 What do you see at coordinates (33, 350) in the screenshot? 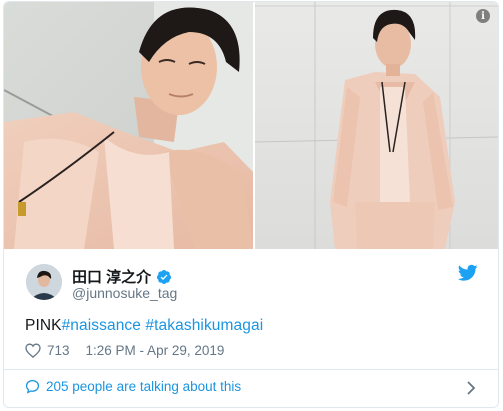
I see `heart-icon` at bounding box center [33, 350].